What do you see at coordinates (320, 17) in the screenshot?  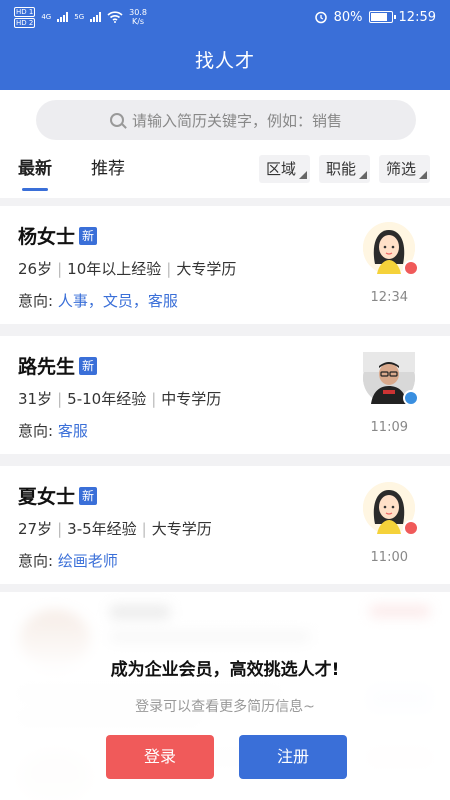 I see `alarm-icon` at bounding box center [320, 17].